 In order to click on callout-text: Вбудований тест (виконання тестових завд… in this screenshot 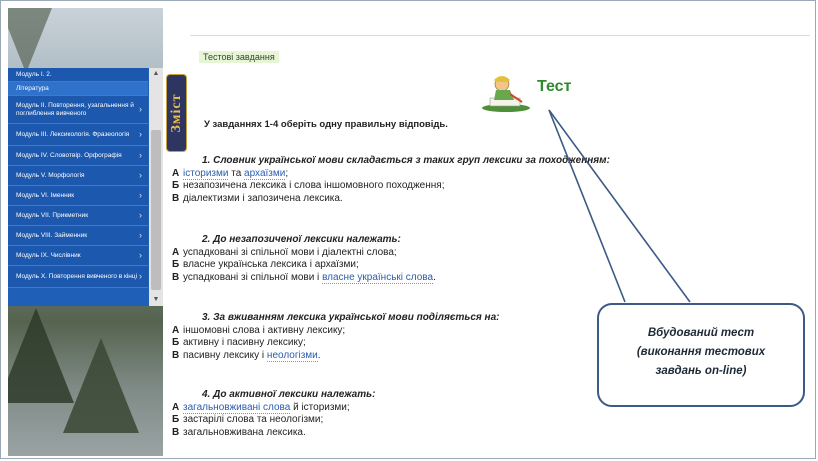, I will do `click(701, 352)`.